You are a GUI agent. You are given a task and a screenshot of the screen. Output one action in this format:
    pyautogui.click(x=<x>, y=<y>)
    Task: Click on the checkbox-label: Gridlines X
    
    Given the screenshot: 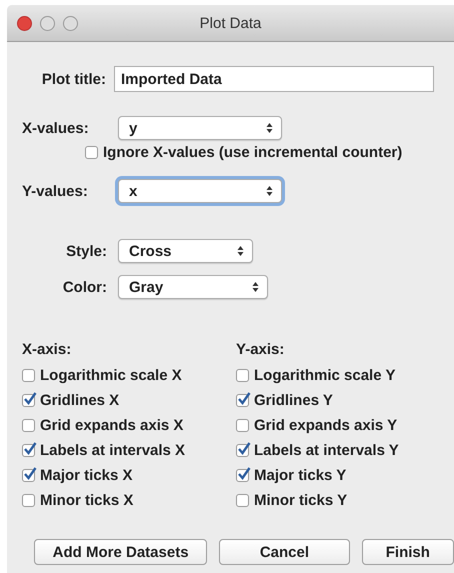 What is the action you would take?
    pyautogui.click(x=80, y=400)
    